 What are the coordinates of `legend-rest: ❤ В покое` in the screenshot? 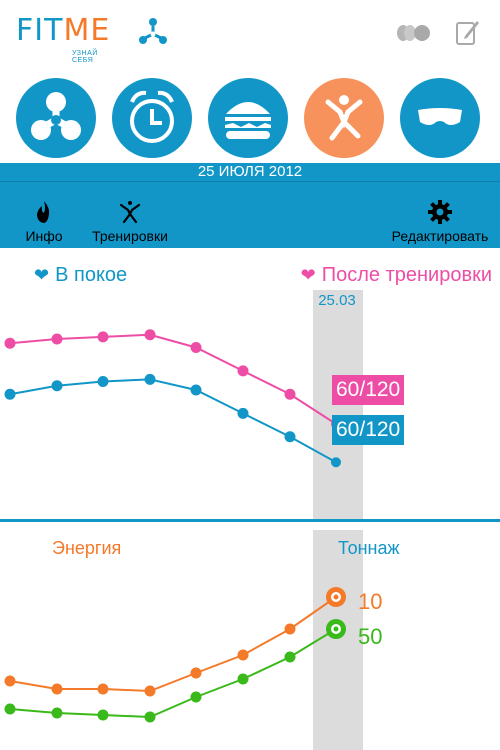 It's located at (80, 275).